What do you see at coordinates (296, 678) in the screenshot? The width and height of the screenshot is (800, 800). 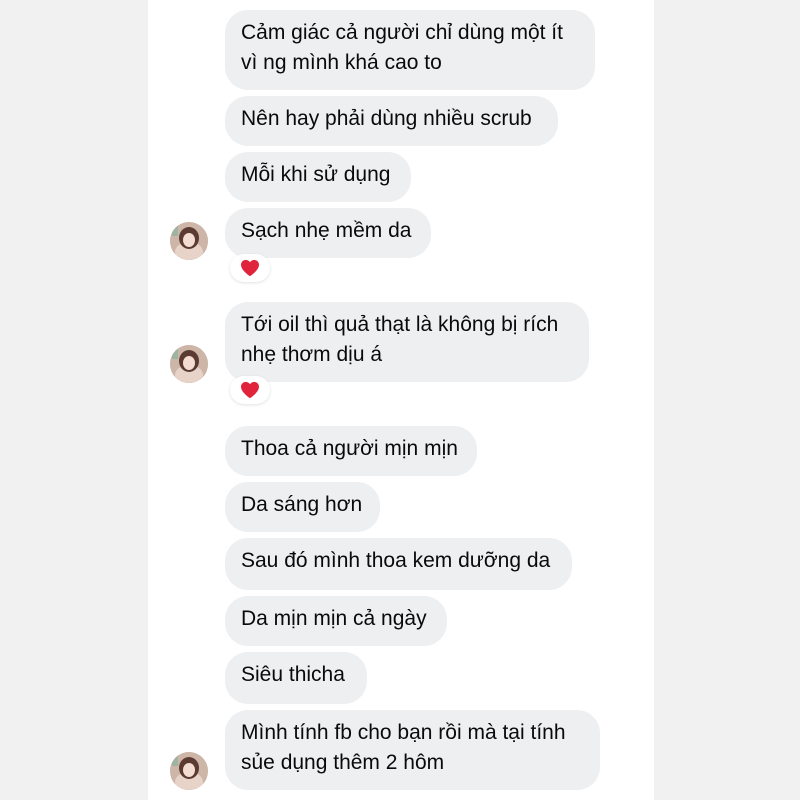 I see `message-bubble: Siêu thicha` at bounding box center [296, 678].